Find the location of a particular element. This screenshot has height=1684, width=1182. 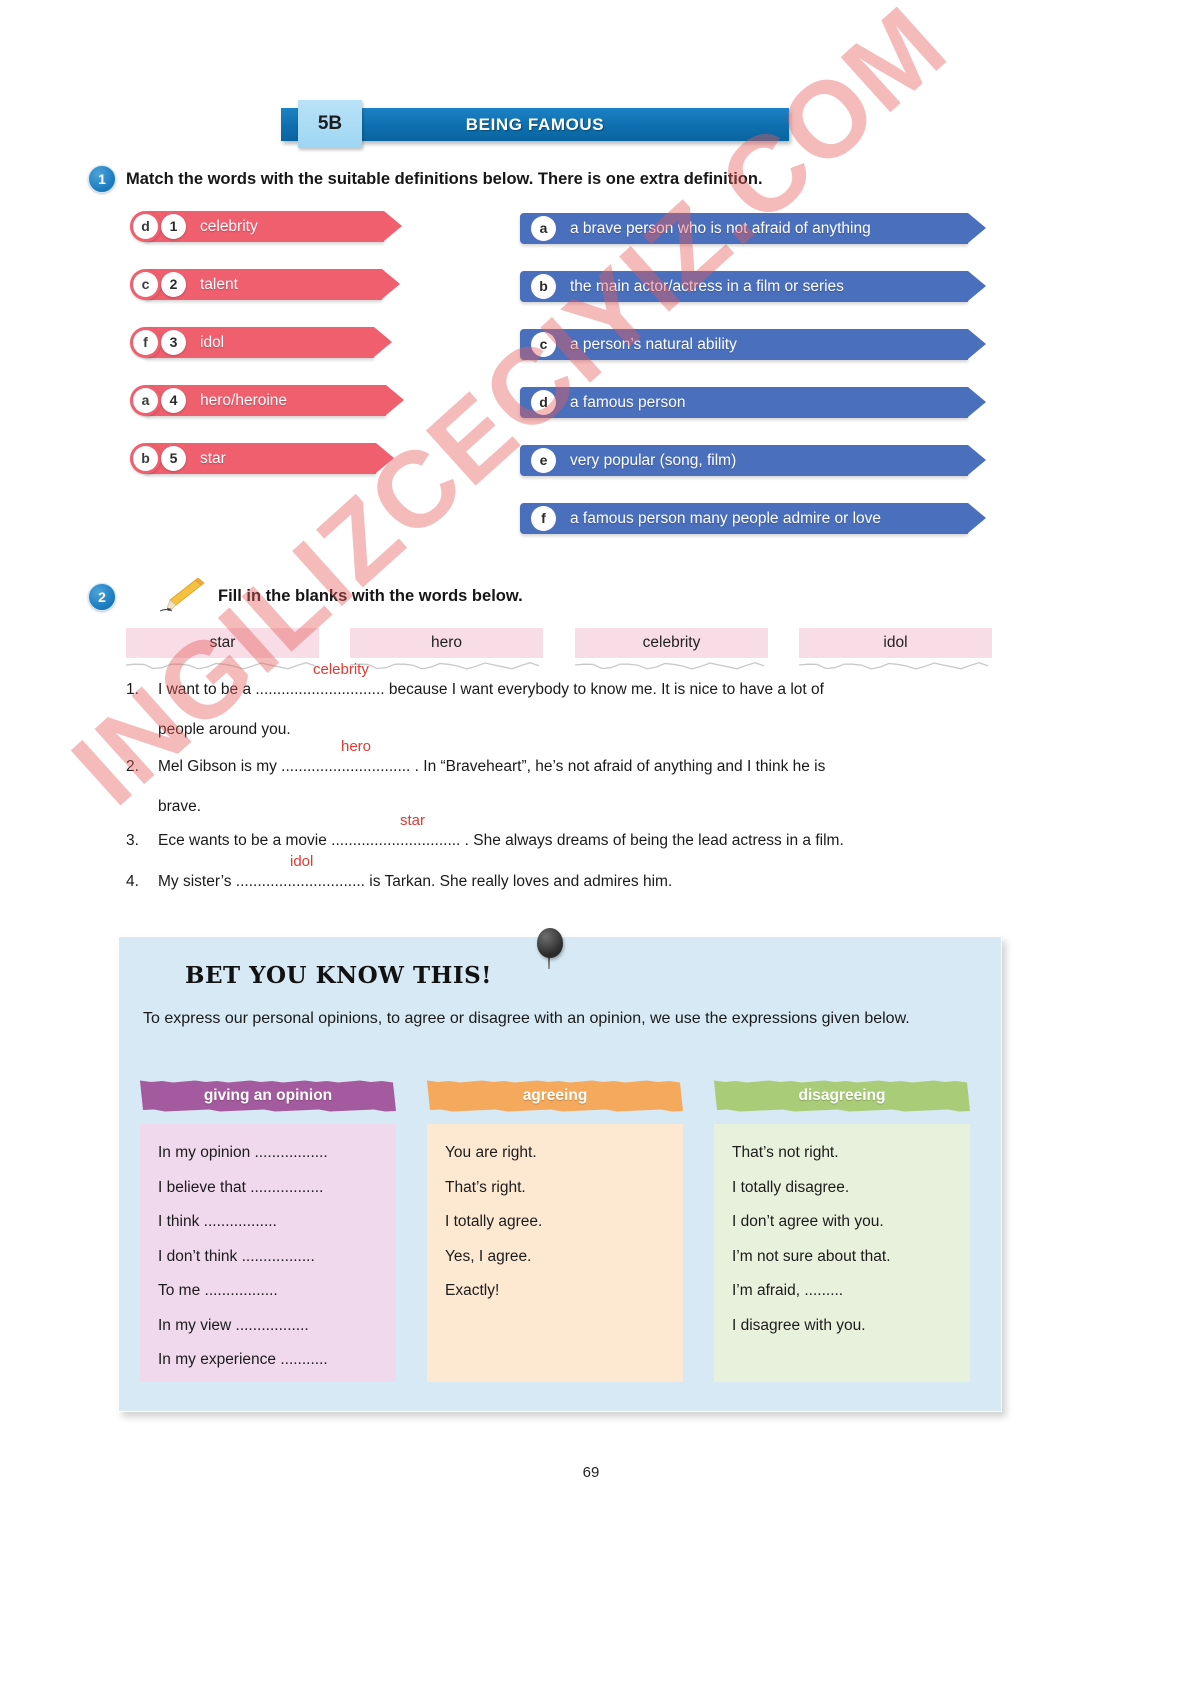

word-bank-label: hero is located at coordinates (446, 642).